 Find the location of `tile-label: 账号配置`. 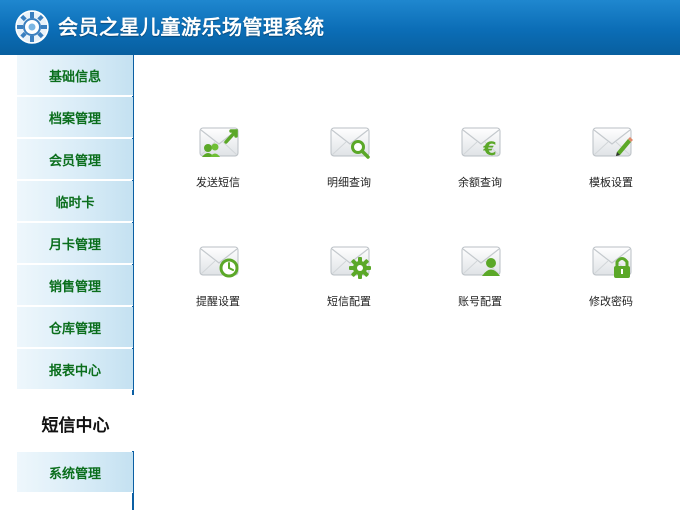

tile-label: 账号配置 is located at coordinates (480, 301).